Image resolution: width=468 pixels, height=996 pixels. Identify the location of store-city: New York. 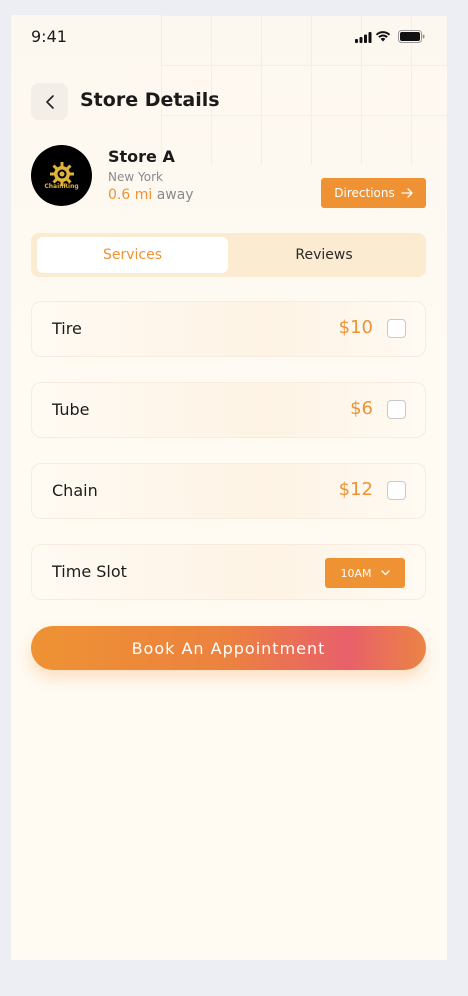
(135, 177).